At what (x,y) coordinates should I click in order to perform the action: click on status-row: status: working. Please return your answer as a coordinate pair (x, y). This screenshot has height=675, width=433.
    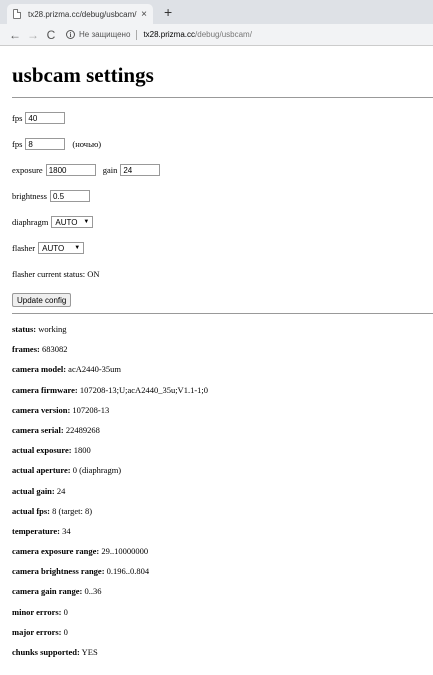
    Looking at the image, I should click on (218, 333).